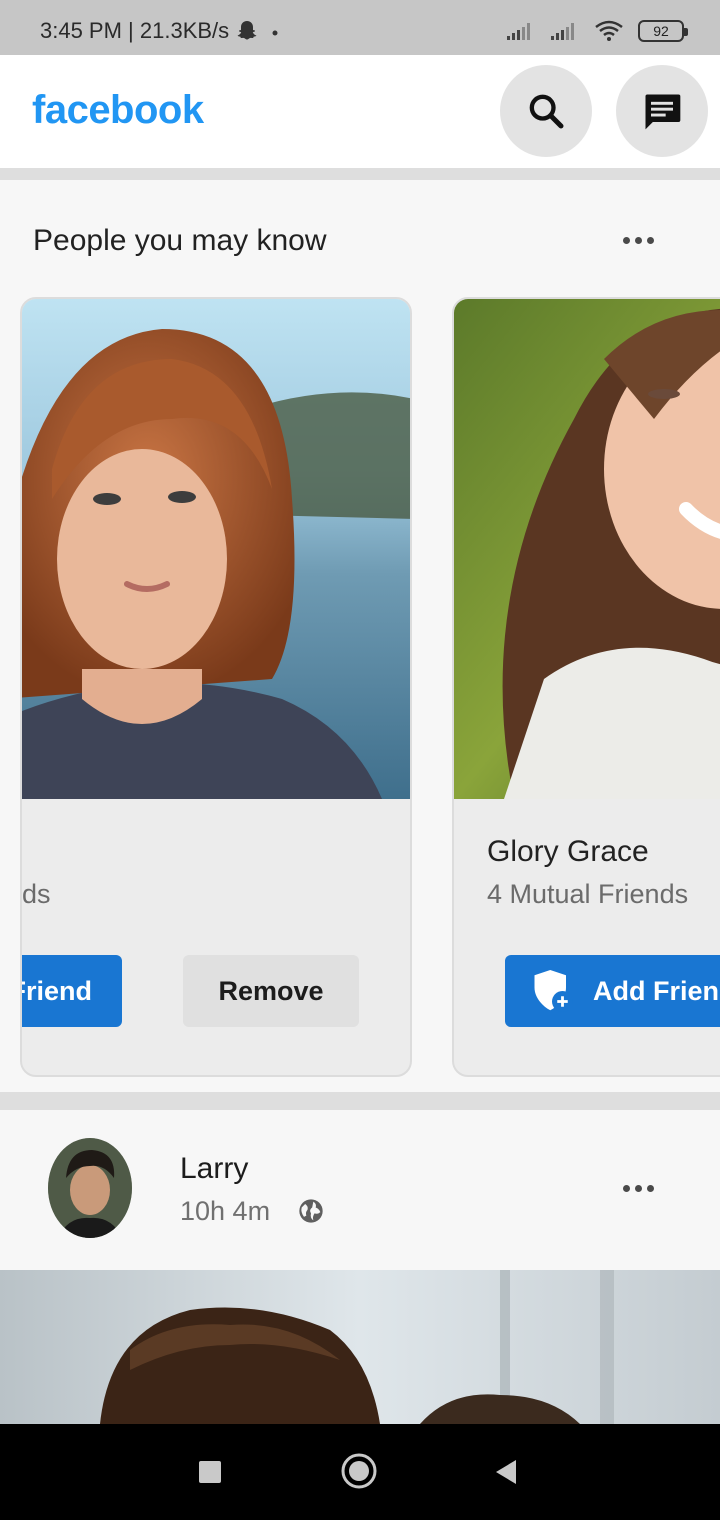 The width and height of the screenshot is (720, 1520). Describe the element at coordinates (656, 990) in the screenshot. I see `add-friend-label: Add Friend` at that location.